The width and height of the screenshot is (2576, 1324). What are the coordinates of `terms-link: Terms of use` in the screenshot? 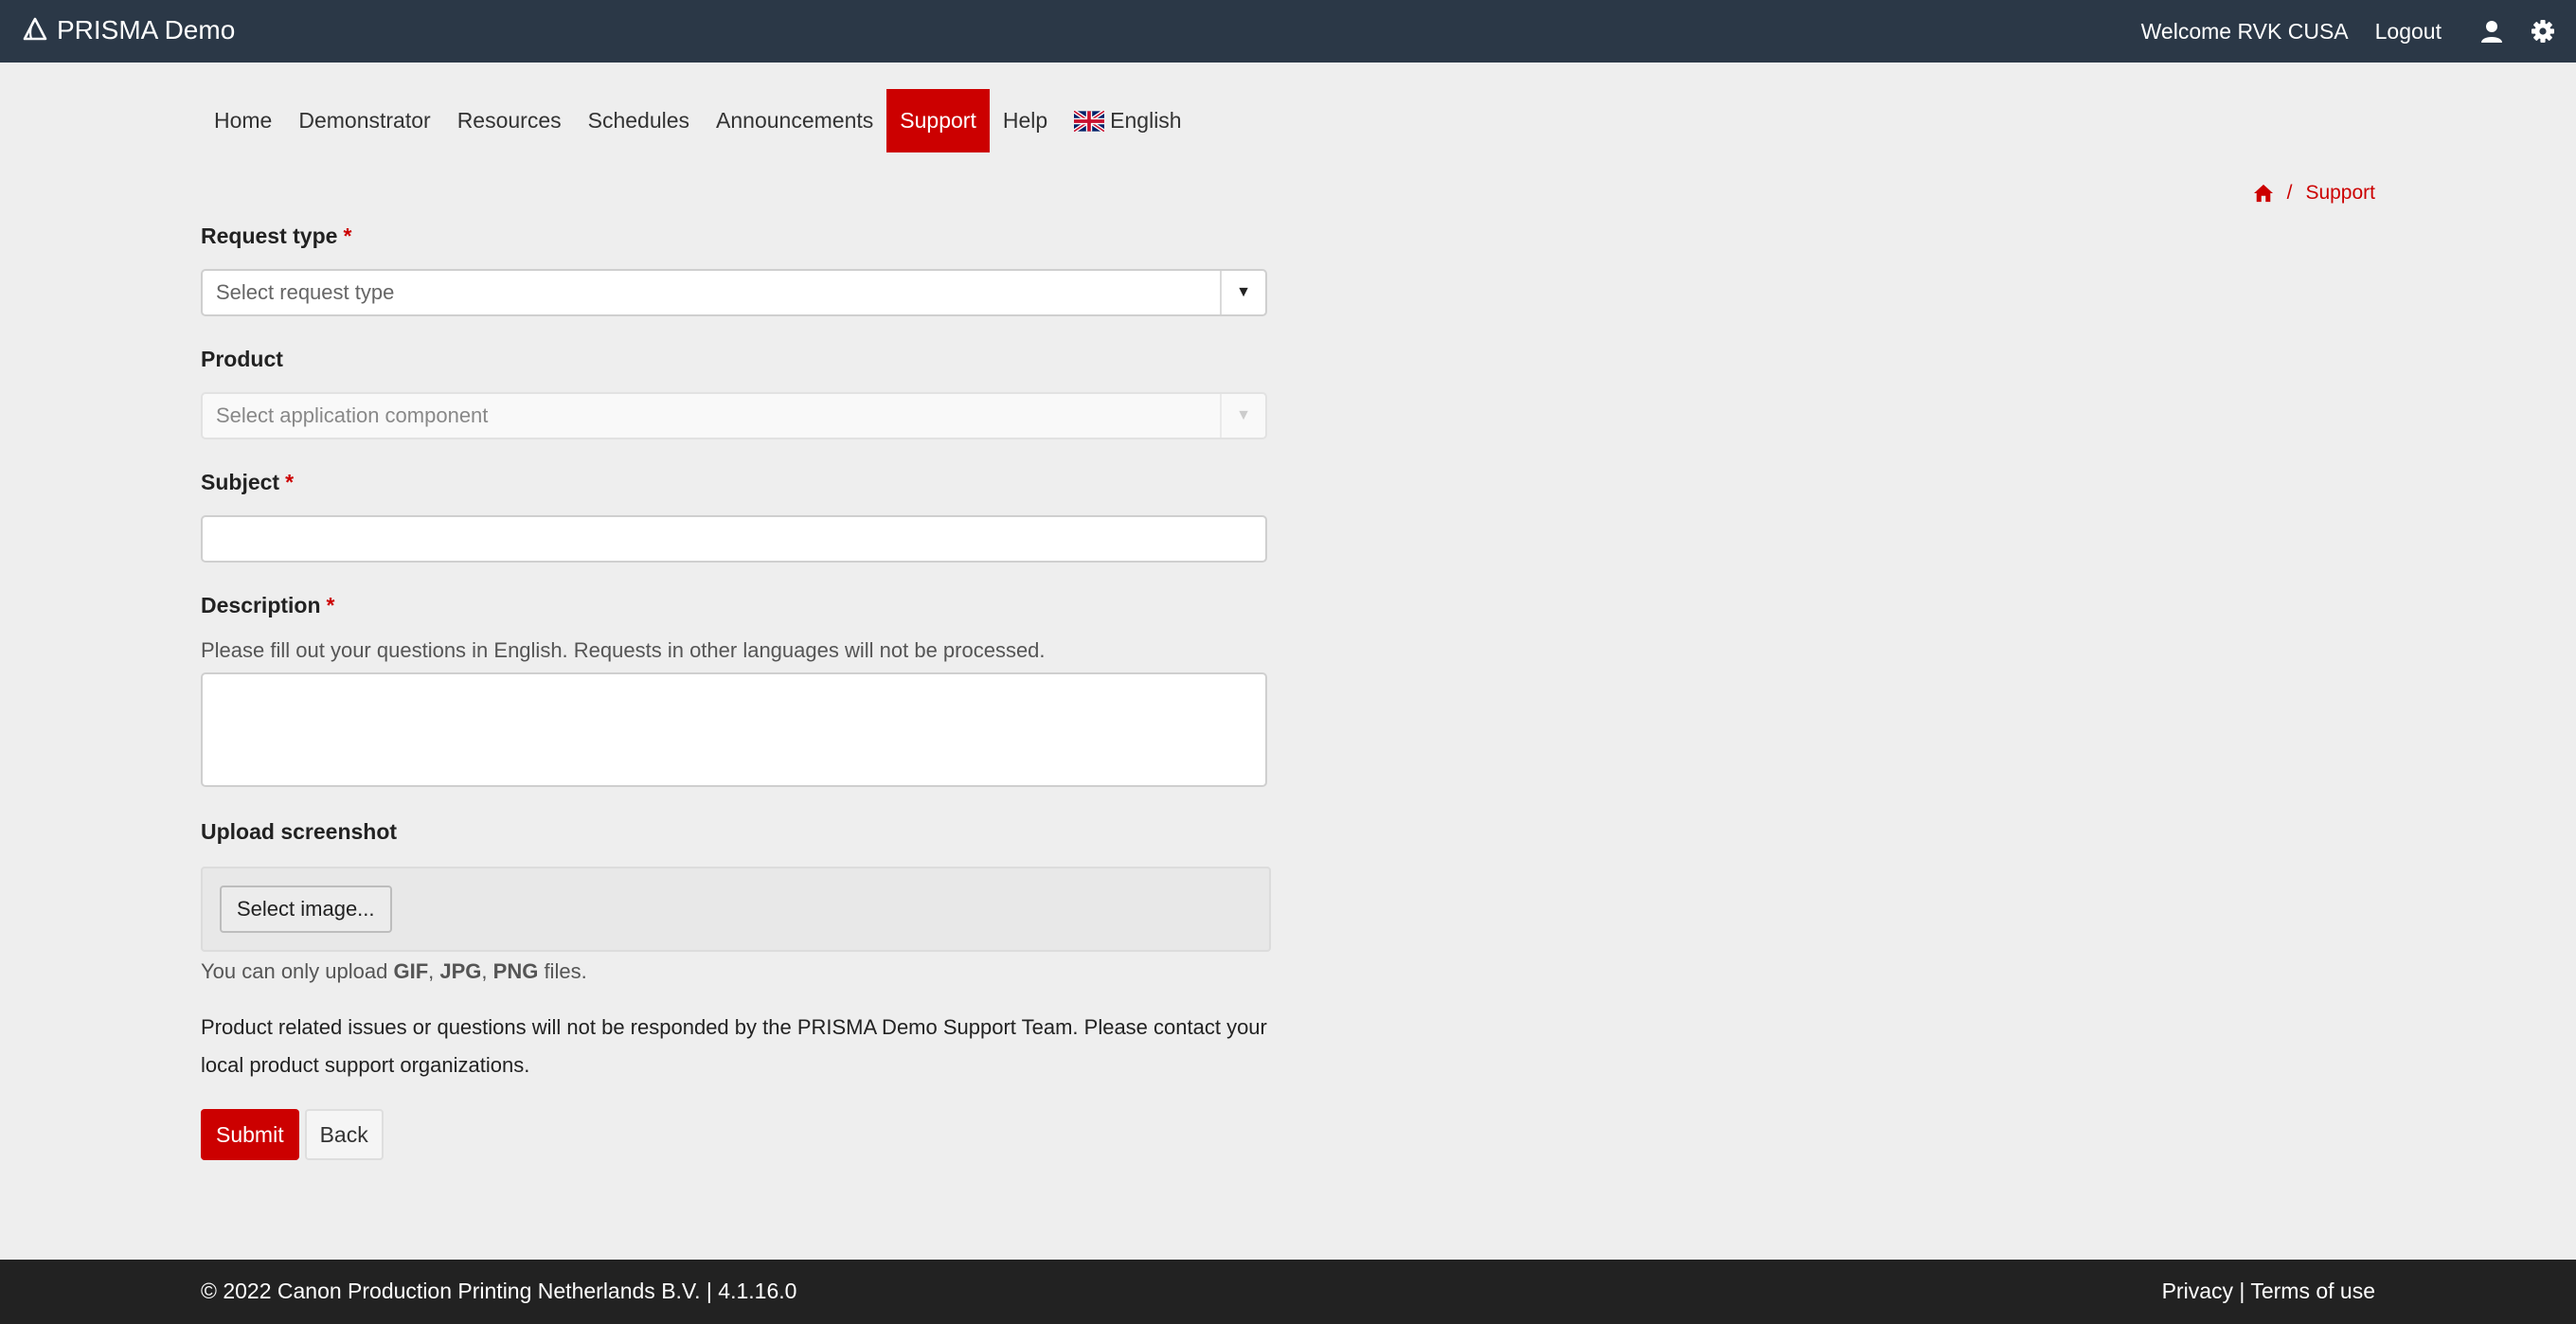 It's located at (2312, 1291).